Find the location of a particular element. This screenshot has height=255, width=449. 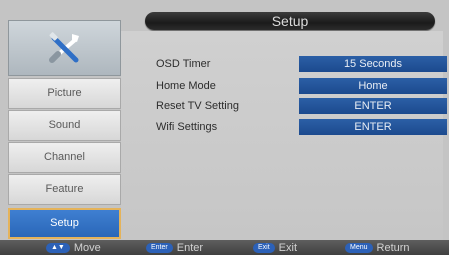

setting-row-reset-tv: Reset TV Setting ENTER is located at coordinates (290, 106).